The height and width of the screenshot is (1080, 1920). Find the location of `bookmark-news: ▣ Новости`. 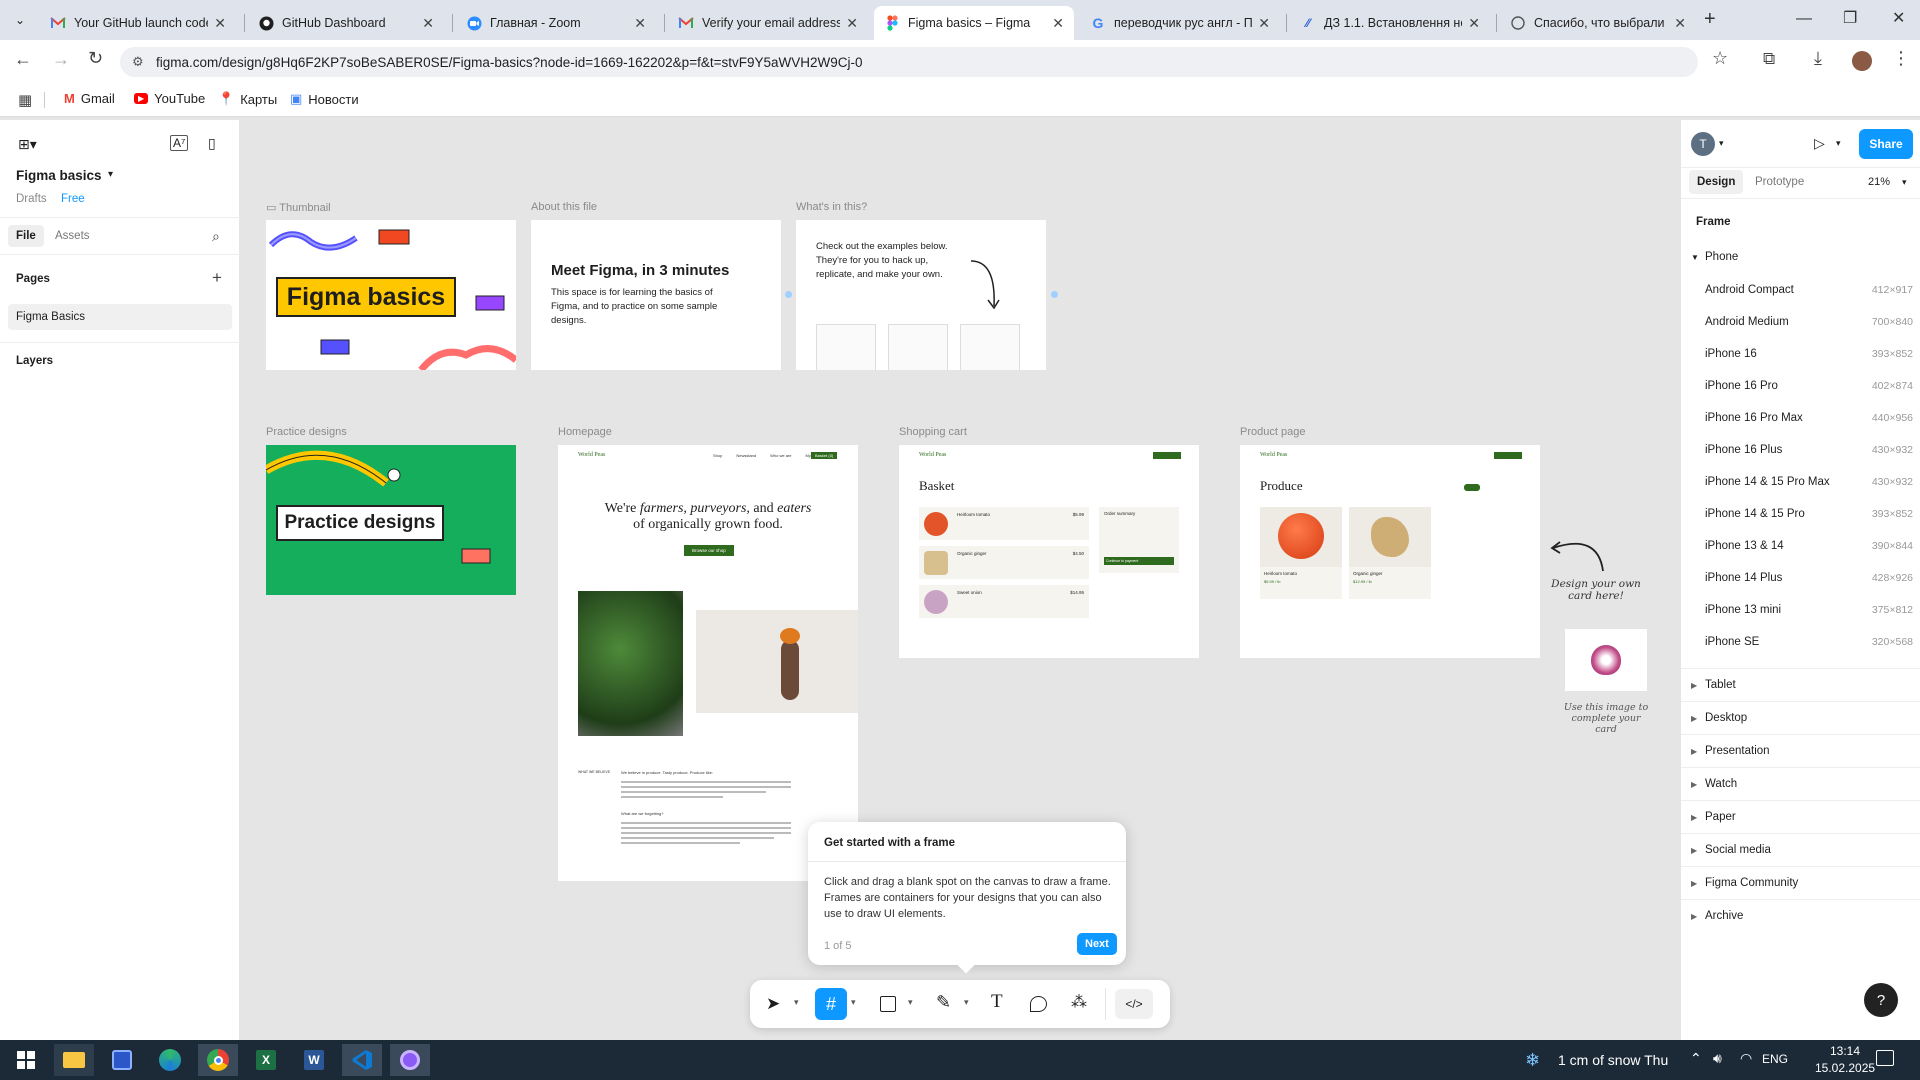

bookmark-news: ▣ Новости is located at coordinates (324, 99).